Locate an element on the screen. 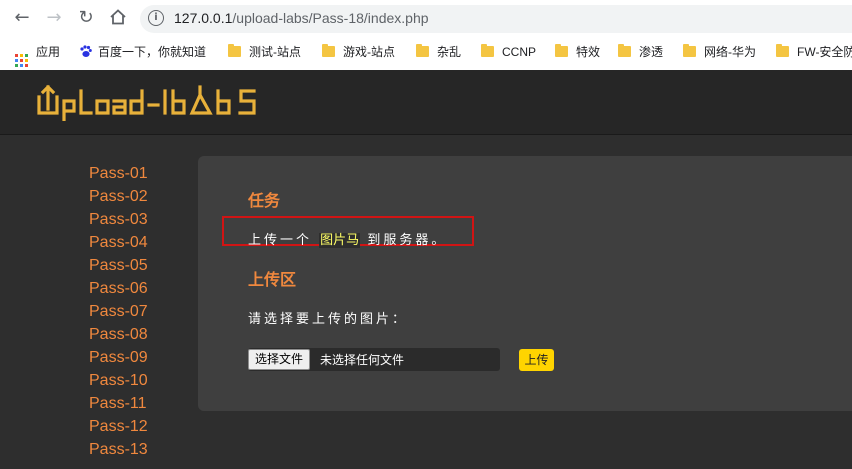 The image size is (852, 469). sidebar-item-pass-03: Pass-03 is located at coordinates (118, 219).